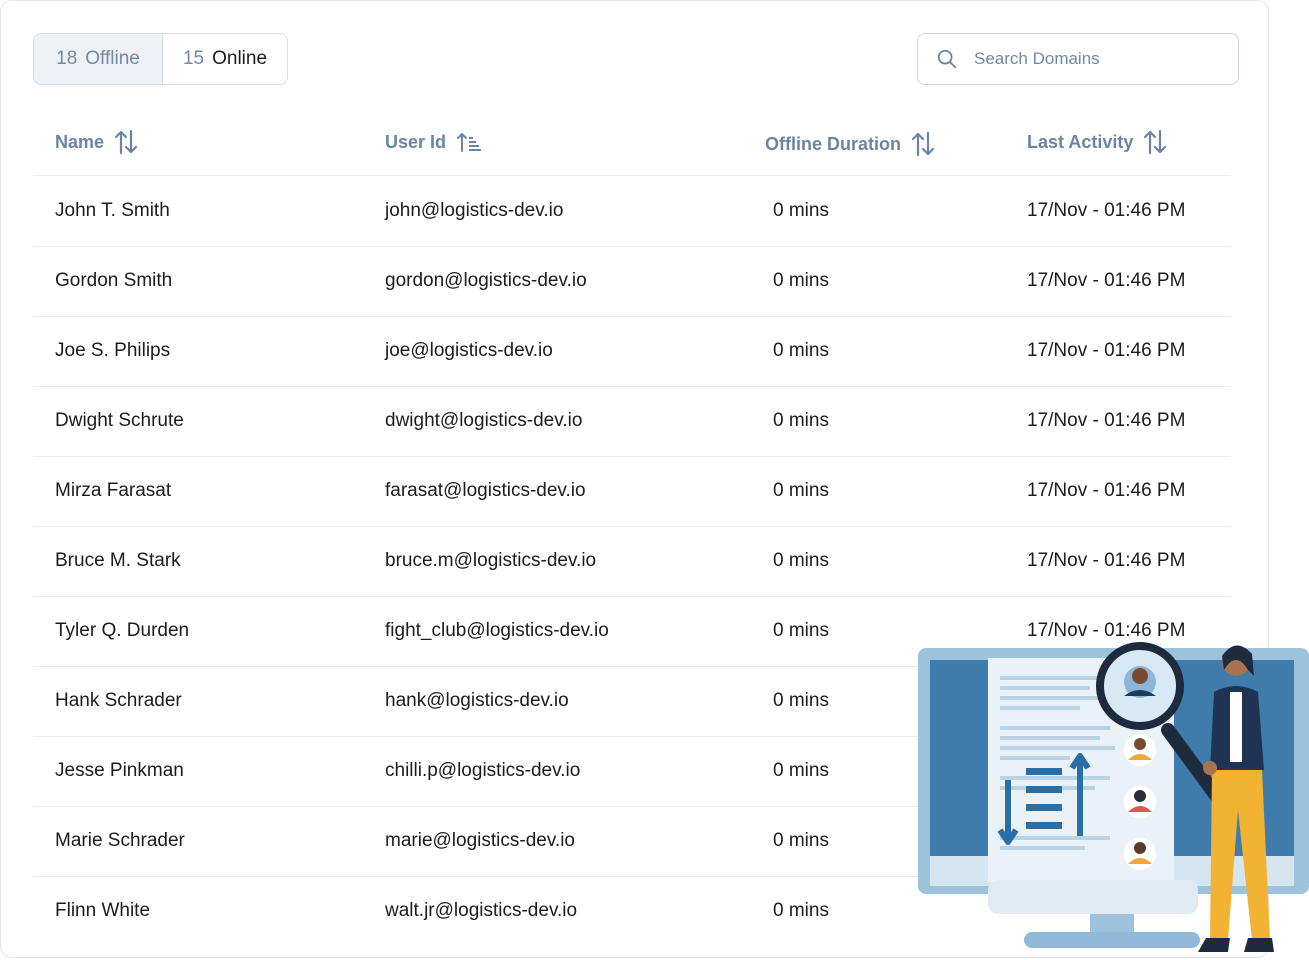 This screenshot has height=960, width=1309. What do you see at coordinates (469, 142) in the screenshot?
I see `sort-ascending-lines-icon` at bounding box center [469, 142].